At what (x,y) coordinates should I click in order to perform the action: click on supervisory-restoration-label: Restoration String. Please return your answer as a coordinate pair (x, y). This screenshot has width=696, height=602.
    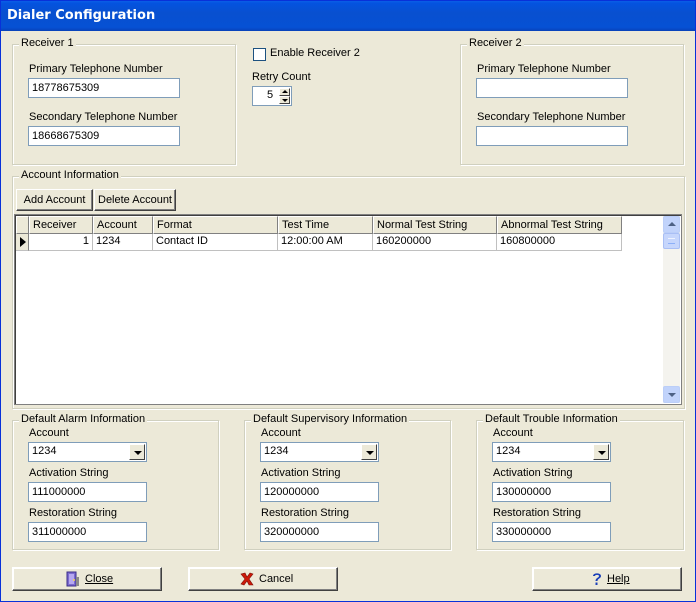
    Looking at the image, I should click on (305, 513).